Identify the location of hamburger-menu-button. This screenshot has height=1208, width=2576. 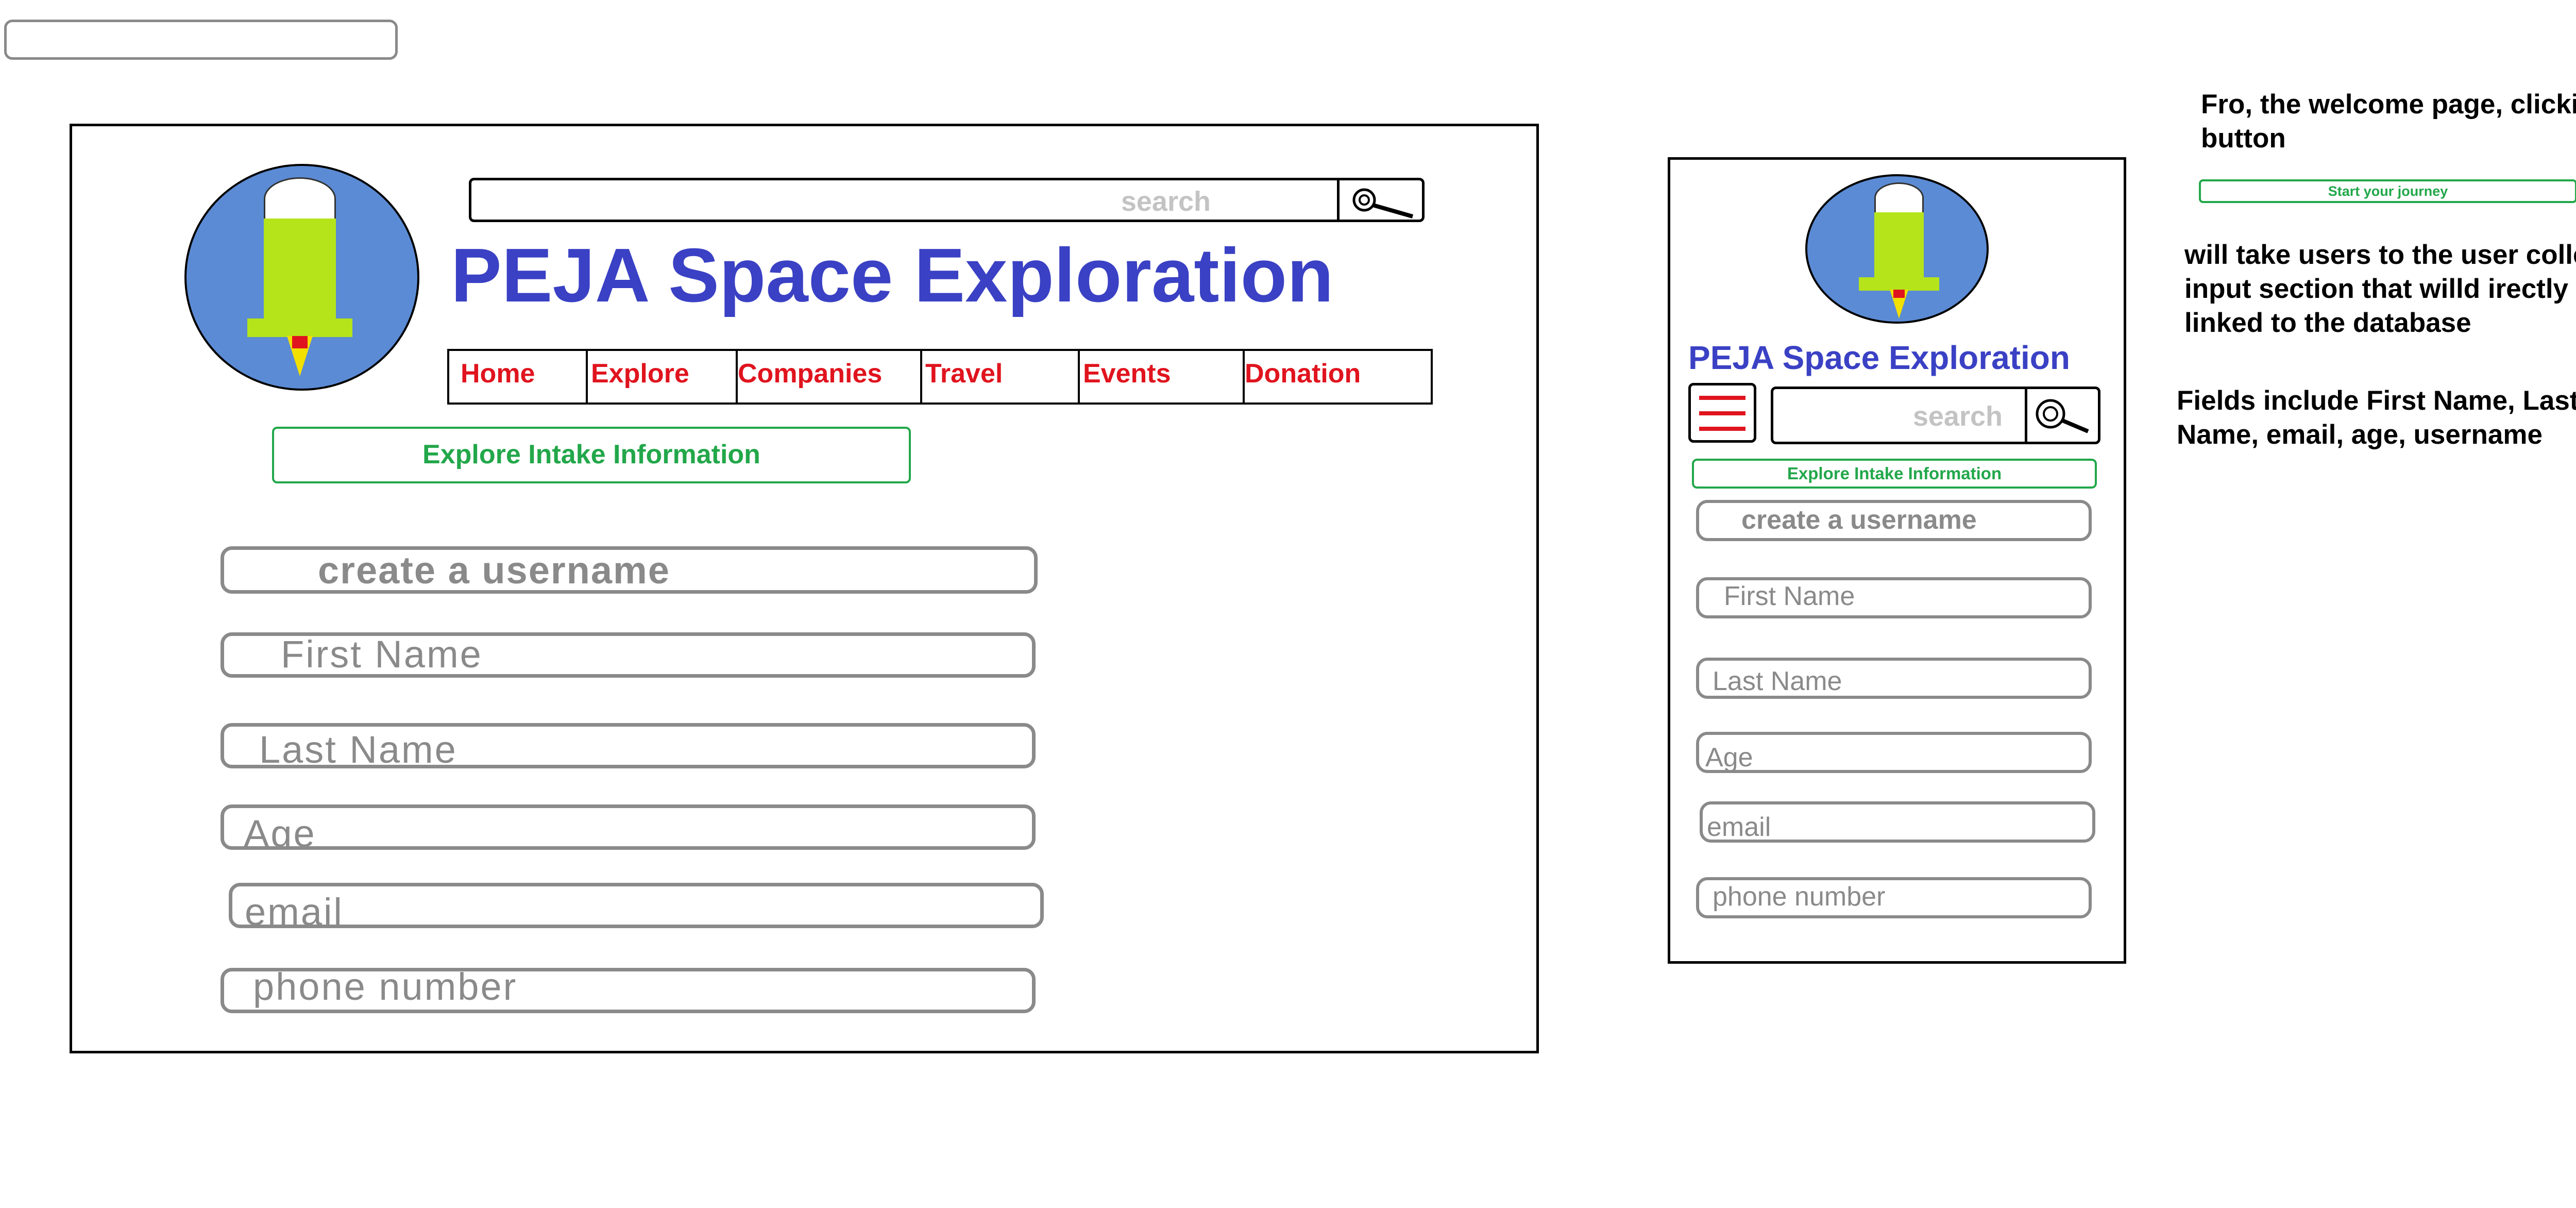
(1722, 413).